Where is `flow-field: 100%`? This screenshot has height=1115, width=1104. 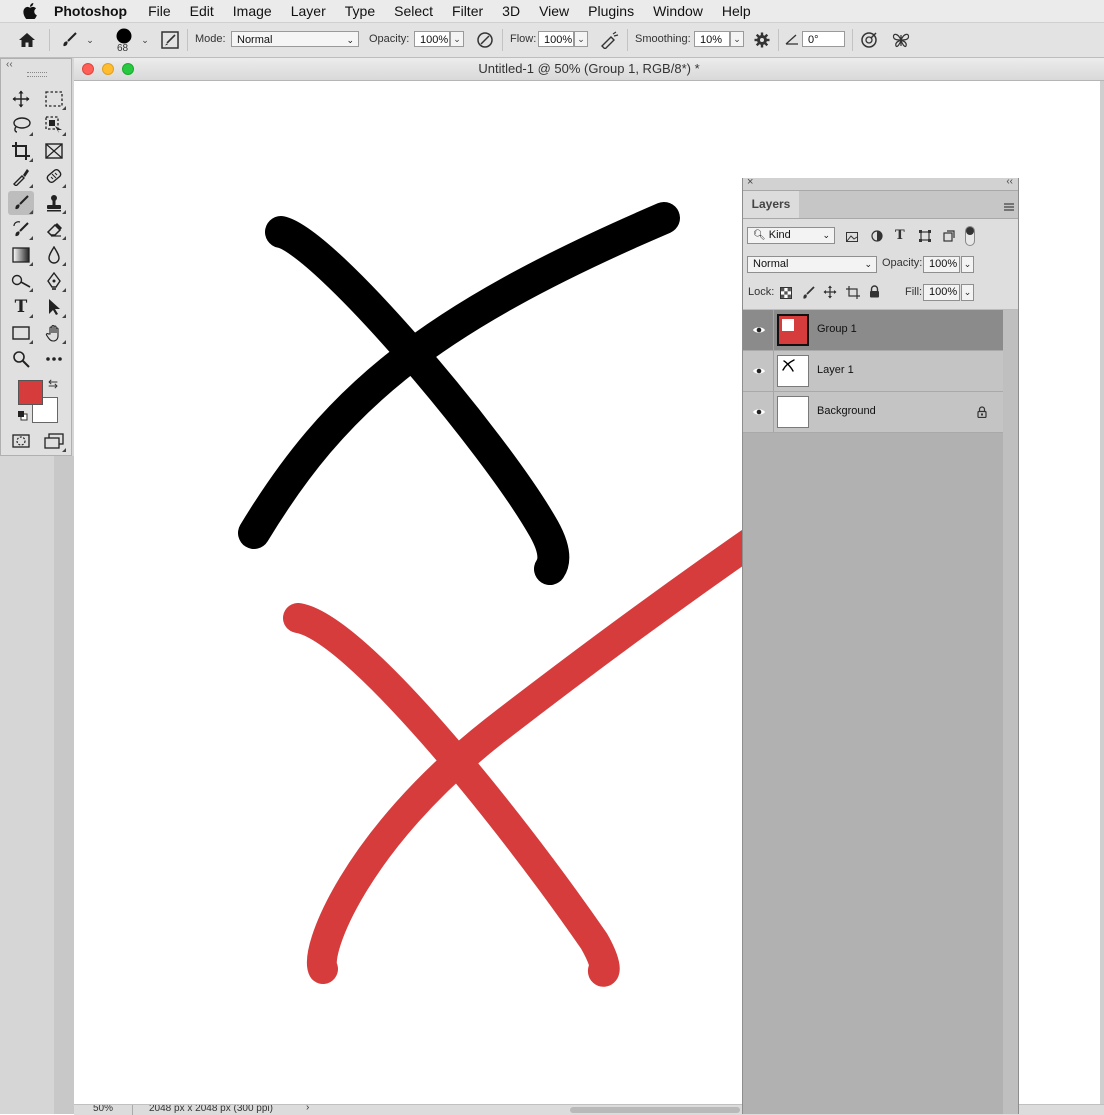 flow-field: 100% is located at coordinates (556, 39).